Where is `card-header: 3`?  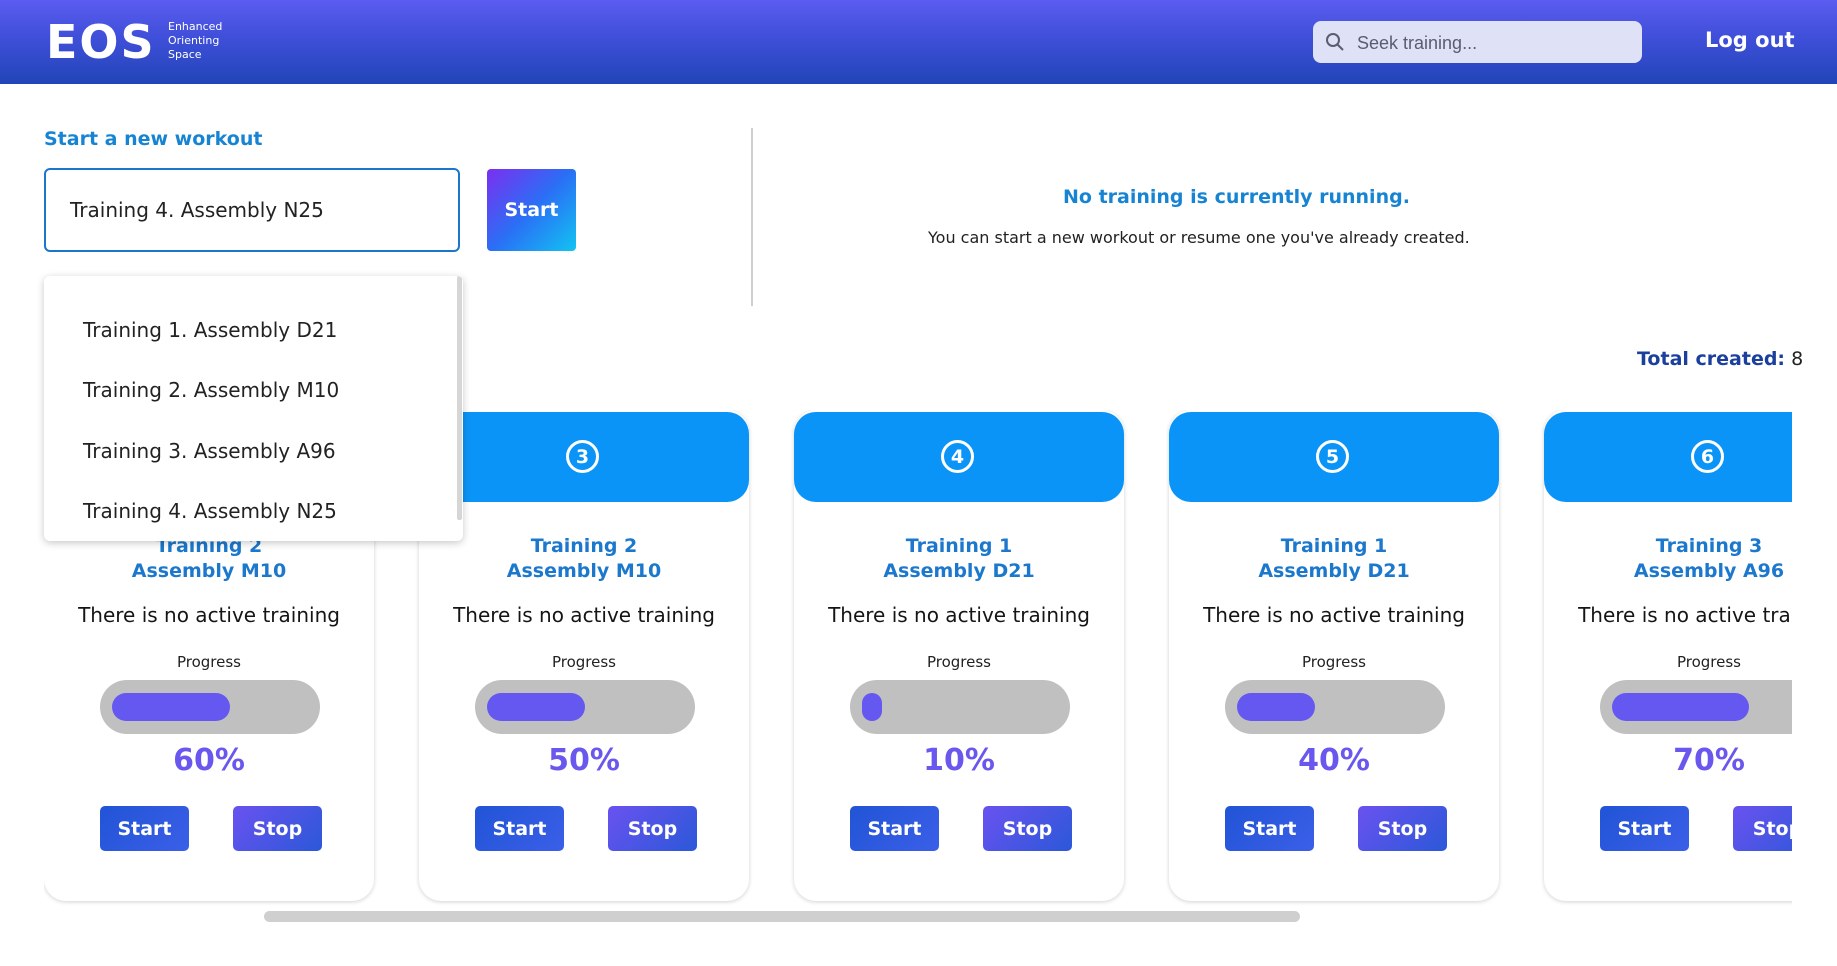
card-header: 3 is located at coordinates (584, 457).